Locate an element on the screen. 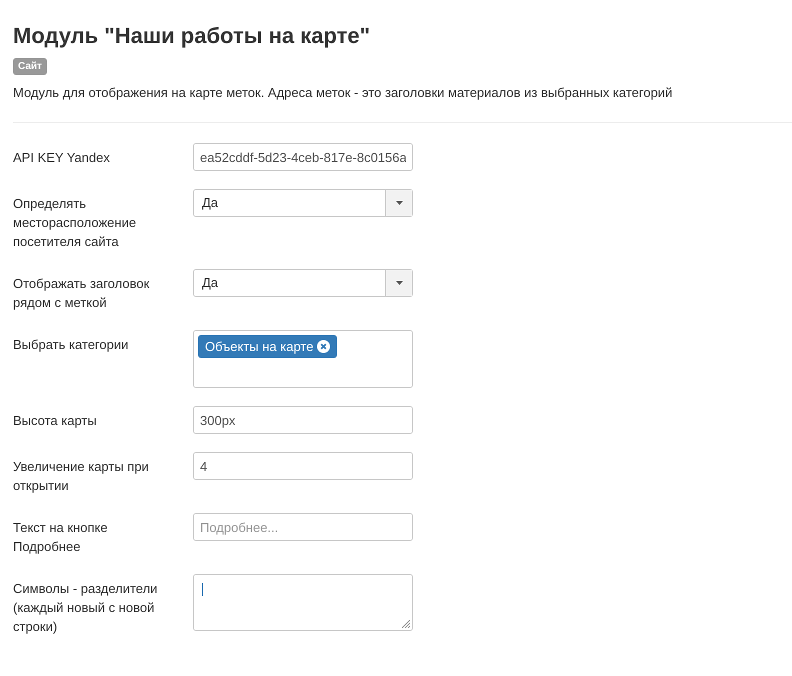  field-label: Отображать заголовок рядом с меткой is located at coordinates (81, 293).